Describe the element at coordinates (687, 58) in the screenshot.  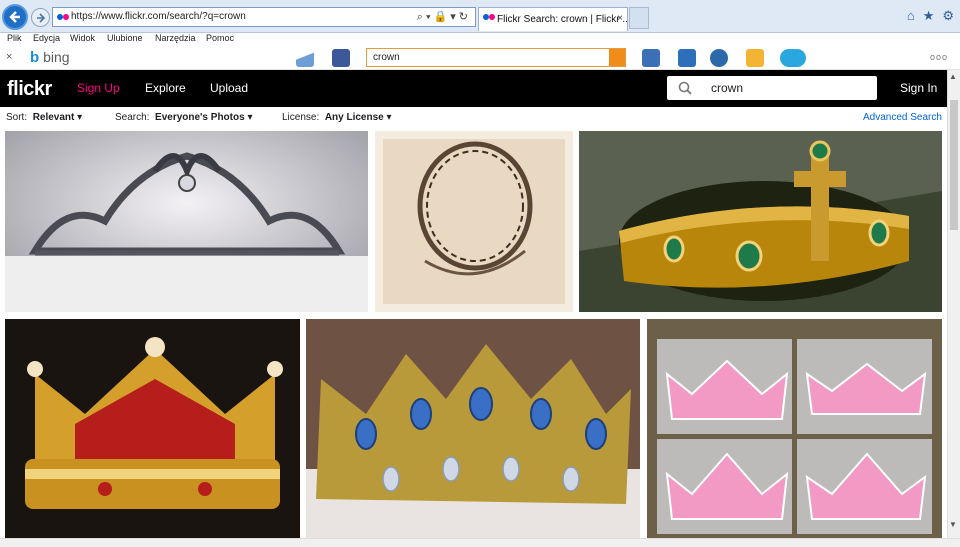
I see `chat-bubble-icon` at that location.